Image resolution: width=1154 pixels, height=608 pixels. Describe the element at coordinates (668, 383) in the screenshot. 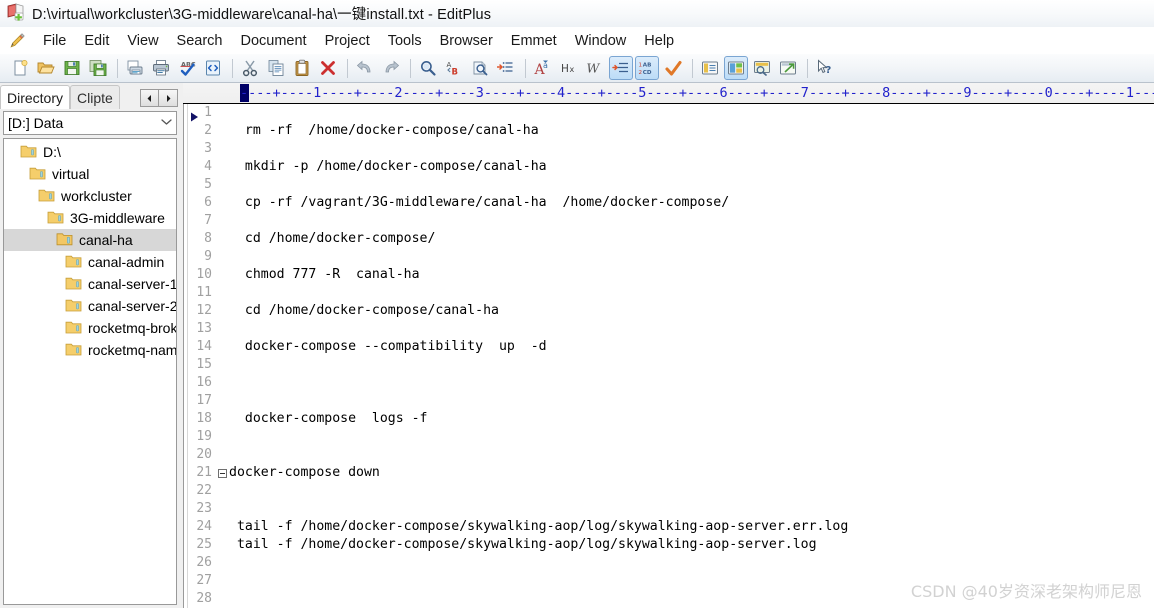

I see `code-line: 16` at that location.